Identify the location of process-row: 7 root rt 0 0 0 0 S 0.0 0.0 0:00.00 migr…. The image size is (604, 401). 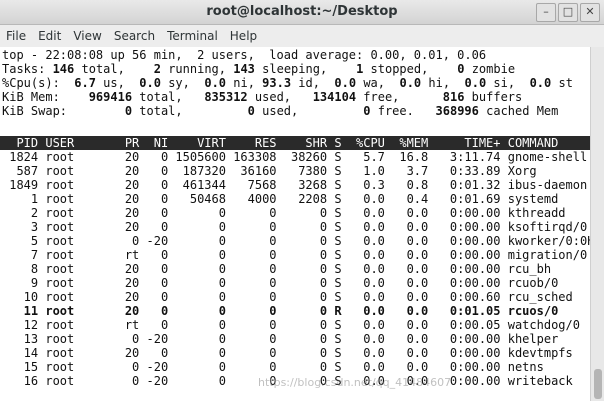
(295, 255).